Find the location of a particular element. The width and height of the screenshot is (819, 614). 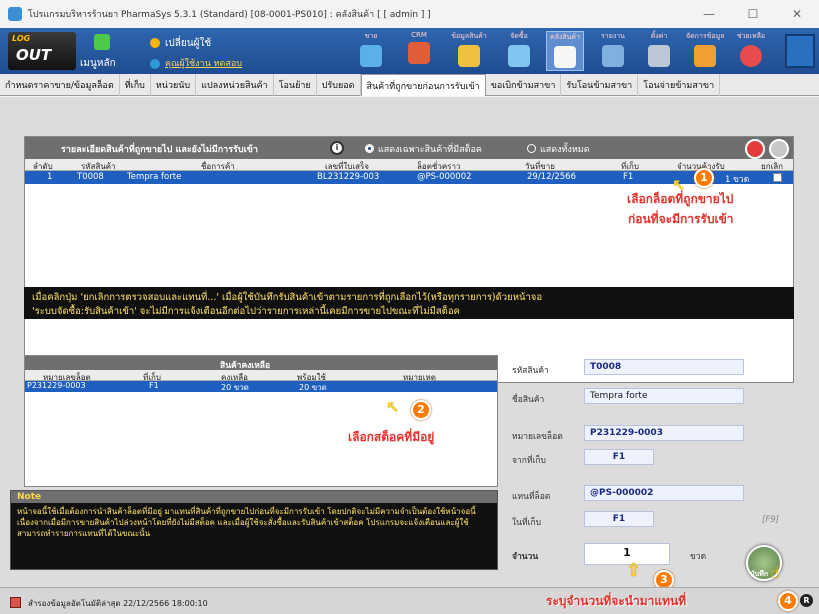

cell-sale-date: 29/12/2566 is located at coordinates (551, 177).